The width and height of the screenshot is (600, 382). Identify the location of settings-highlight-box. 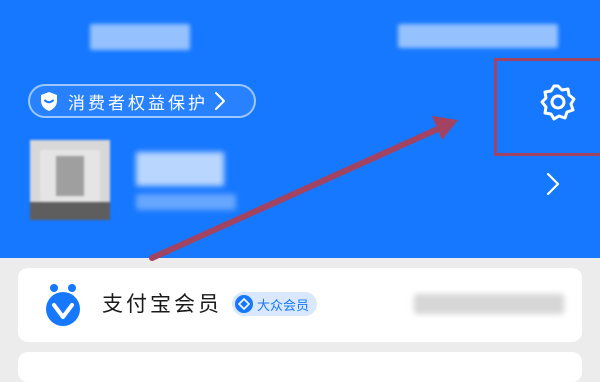
(547, 107).